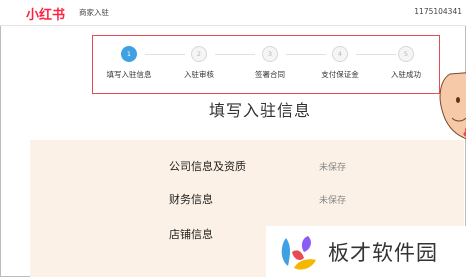 The height and width of the screenshot is (277, 466). Describe the element at coordinates (191, 199) in the screenshot. I see `finance-info-label: 财务信息` at that location.